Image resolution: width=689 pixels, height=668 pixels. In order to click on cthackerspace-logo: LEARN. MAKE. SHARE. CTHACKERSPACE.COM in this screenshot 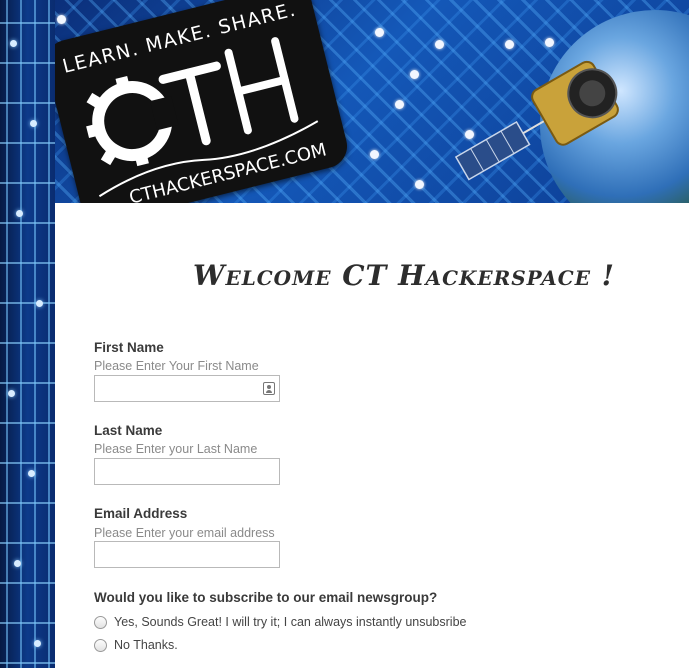, I will do `click(203, 101)`.